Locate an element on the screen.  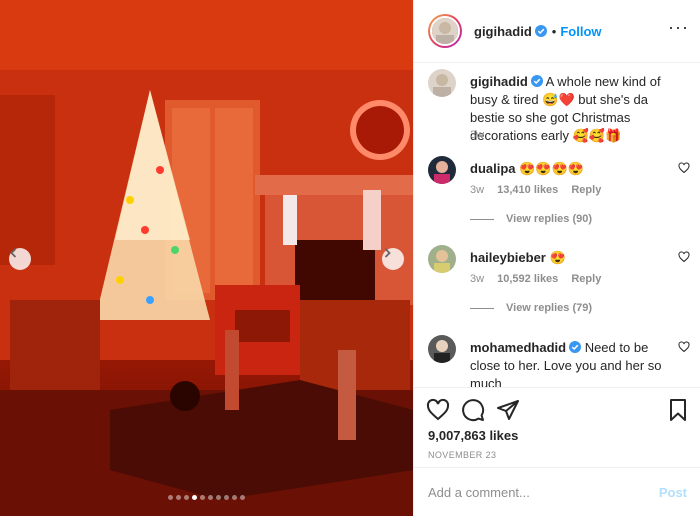
likes-count: 9,007,863 likes is located at coordinates (473, 435).